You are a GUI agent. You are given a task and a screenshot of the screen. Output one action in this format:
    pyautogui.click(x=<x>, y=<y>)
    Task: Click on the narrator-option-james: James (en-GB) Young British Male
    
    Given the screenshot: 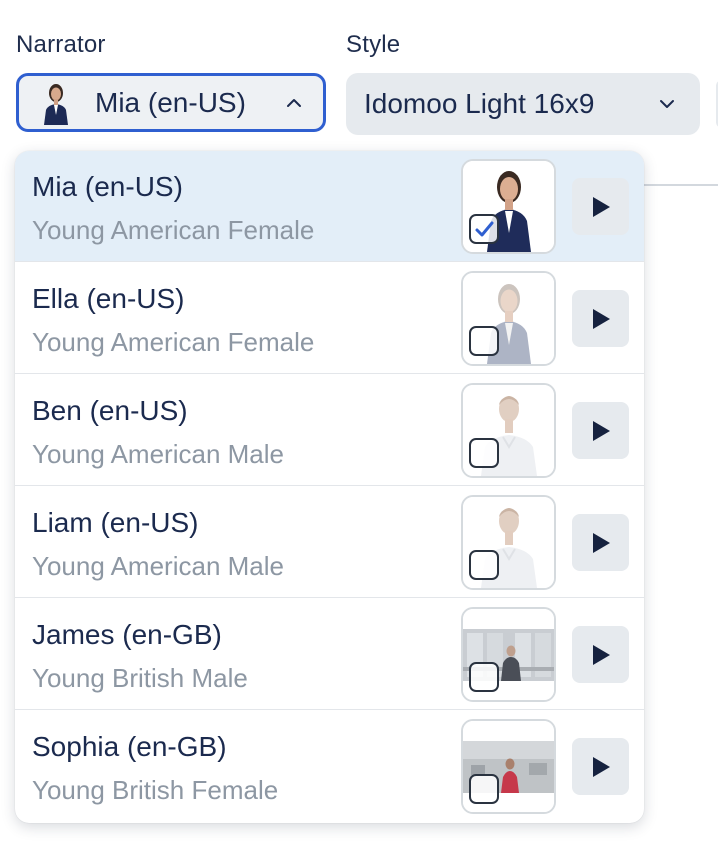 What is the action you would take?
    pyautogui.click(x=329, y=654)
    